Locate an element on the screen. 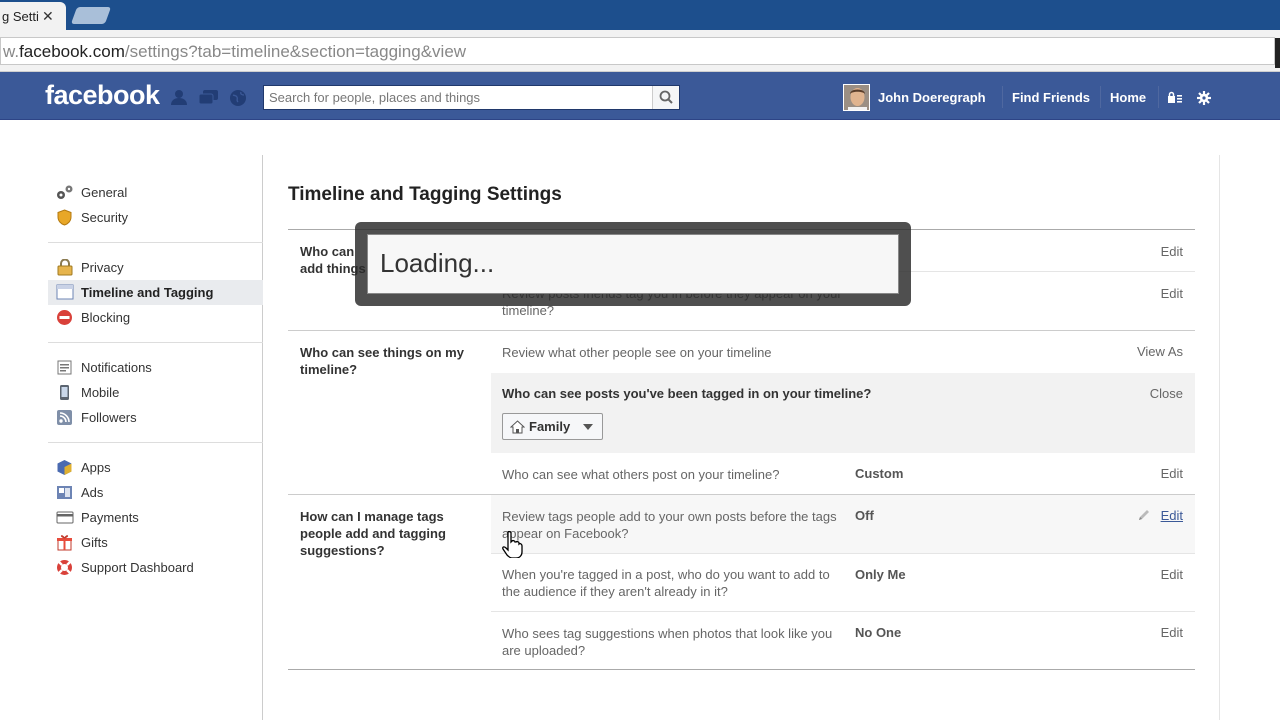 This screenshot has width=1280, height=720. search-box is located at coordinates (471, 97).